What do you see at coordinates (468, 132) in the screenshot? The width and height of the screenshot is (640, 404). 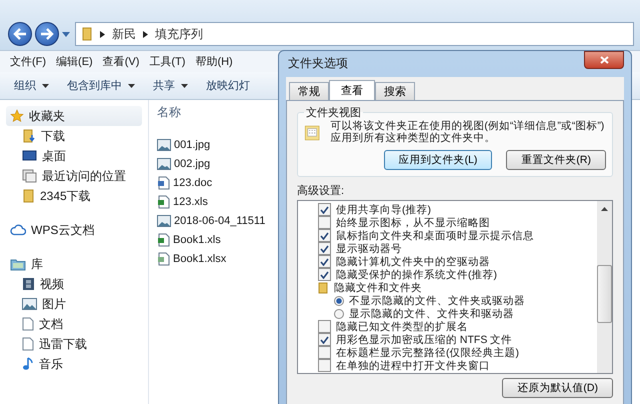 I see `description-text: 可以将该文件夹正在使用的视图(例如“详细信息”或“图标”)应用到所有这种类型的文件夹中。` at bounding box center [468, 132].